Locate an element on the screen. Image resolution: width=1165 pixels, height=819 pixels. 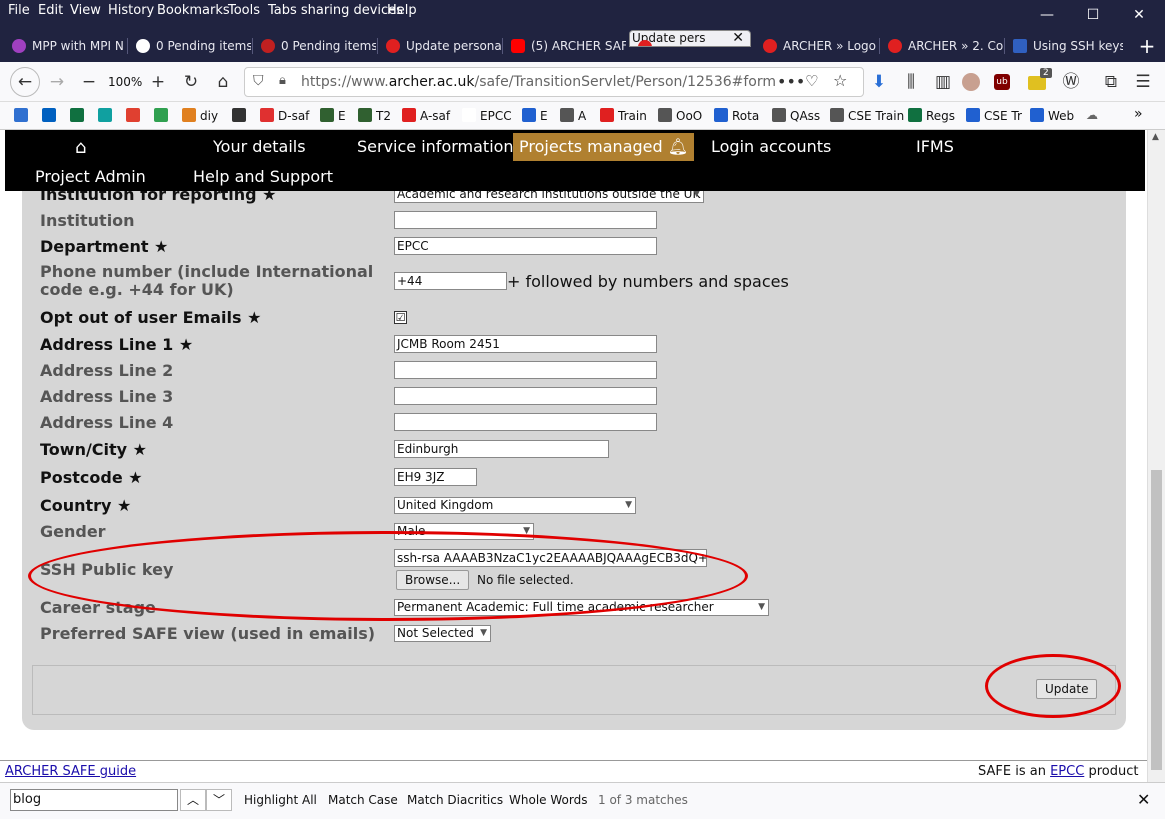
download-icon: ⬇ is located at coordinates (879, 82).